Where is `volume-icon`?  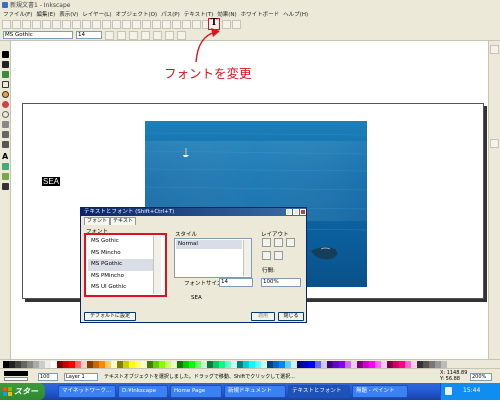
volume-icon is located at coordinates (448, 391).